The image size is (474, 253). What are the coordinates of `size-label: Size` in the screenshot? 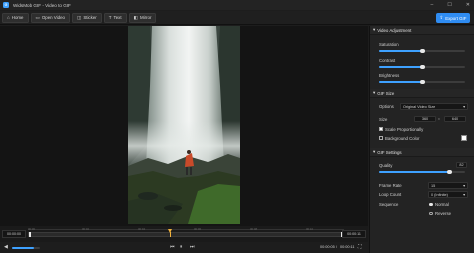 It's located at (383, 119).